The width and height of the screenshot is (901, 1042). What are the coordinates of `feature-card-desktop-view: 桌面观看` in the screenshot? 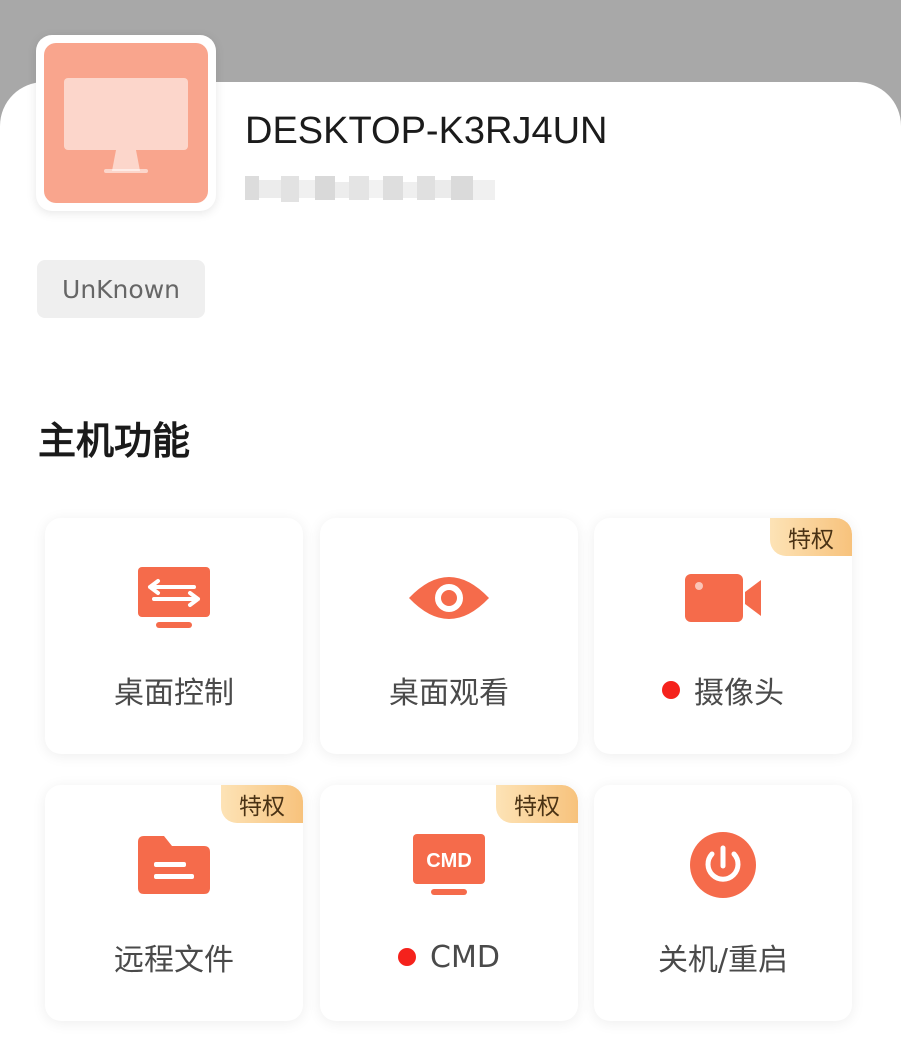 It's located at (449, 636).